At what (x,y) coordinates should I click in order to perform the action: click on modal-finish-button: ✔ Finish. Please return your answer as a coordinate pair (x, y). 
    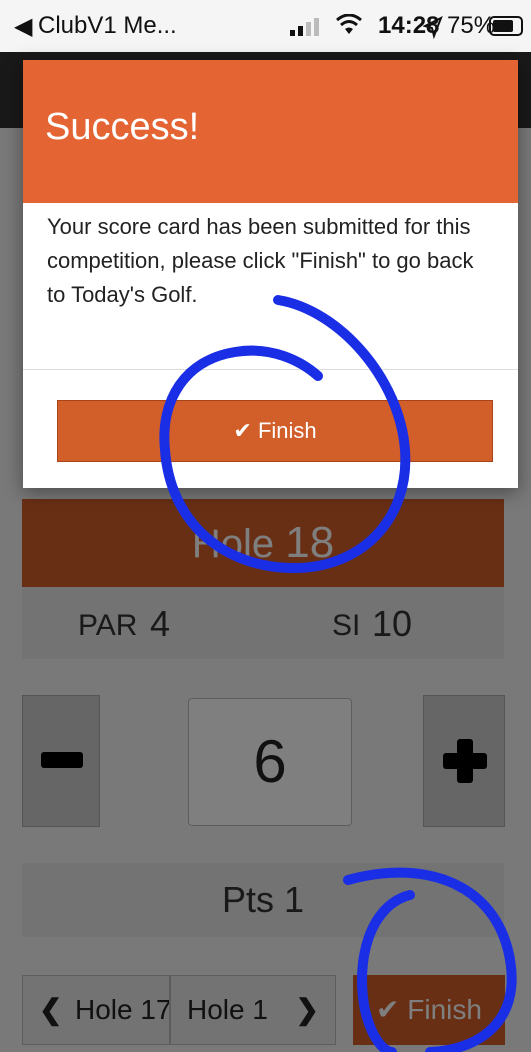
    Looking at the image, I should click on (275, 431).